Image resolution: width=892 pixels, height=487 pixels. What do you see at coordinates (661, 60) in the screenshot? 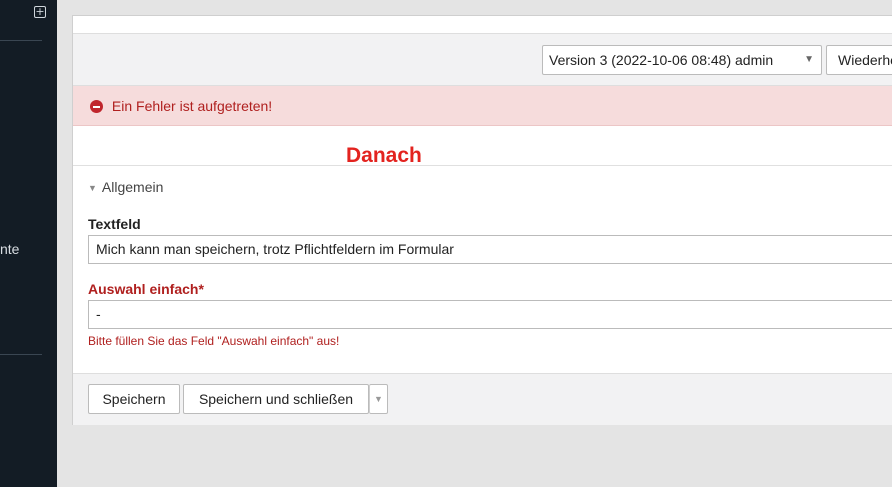
I see `version-select-value: Version 3 (2022-10-06 08:48) admin` at bounding box center [661, 60].